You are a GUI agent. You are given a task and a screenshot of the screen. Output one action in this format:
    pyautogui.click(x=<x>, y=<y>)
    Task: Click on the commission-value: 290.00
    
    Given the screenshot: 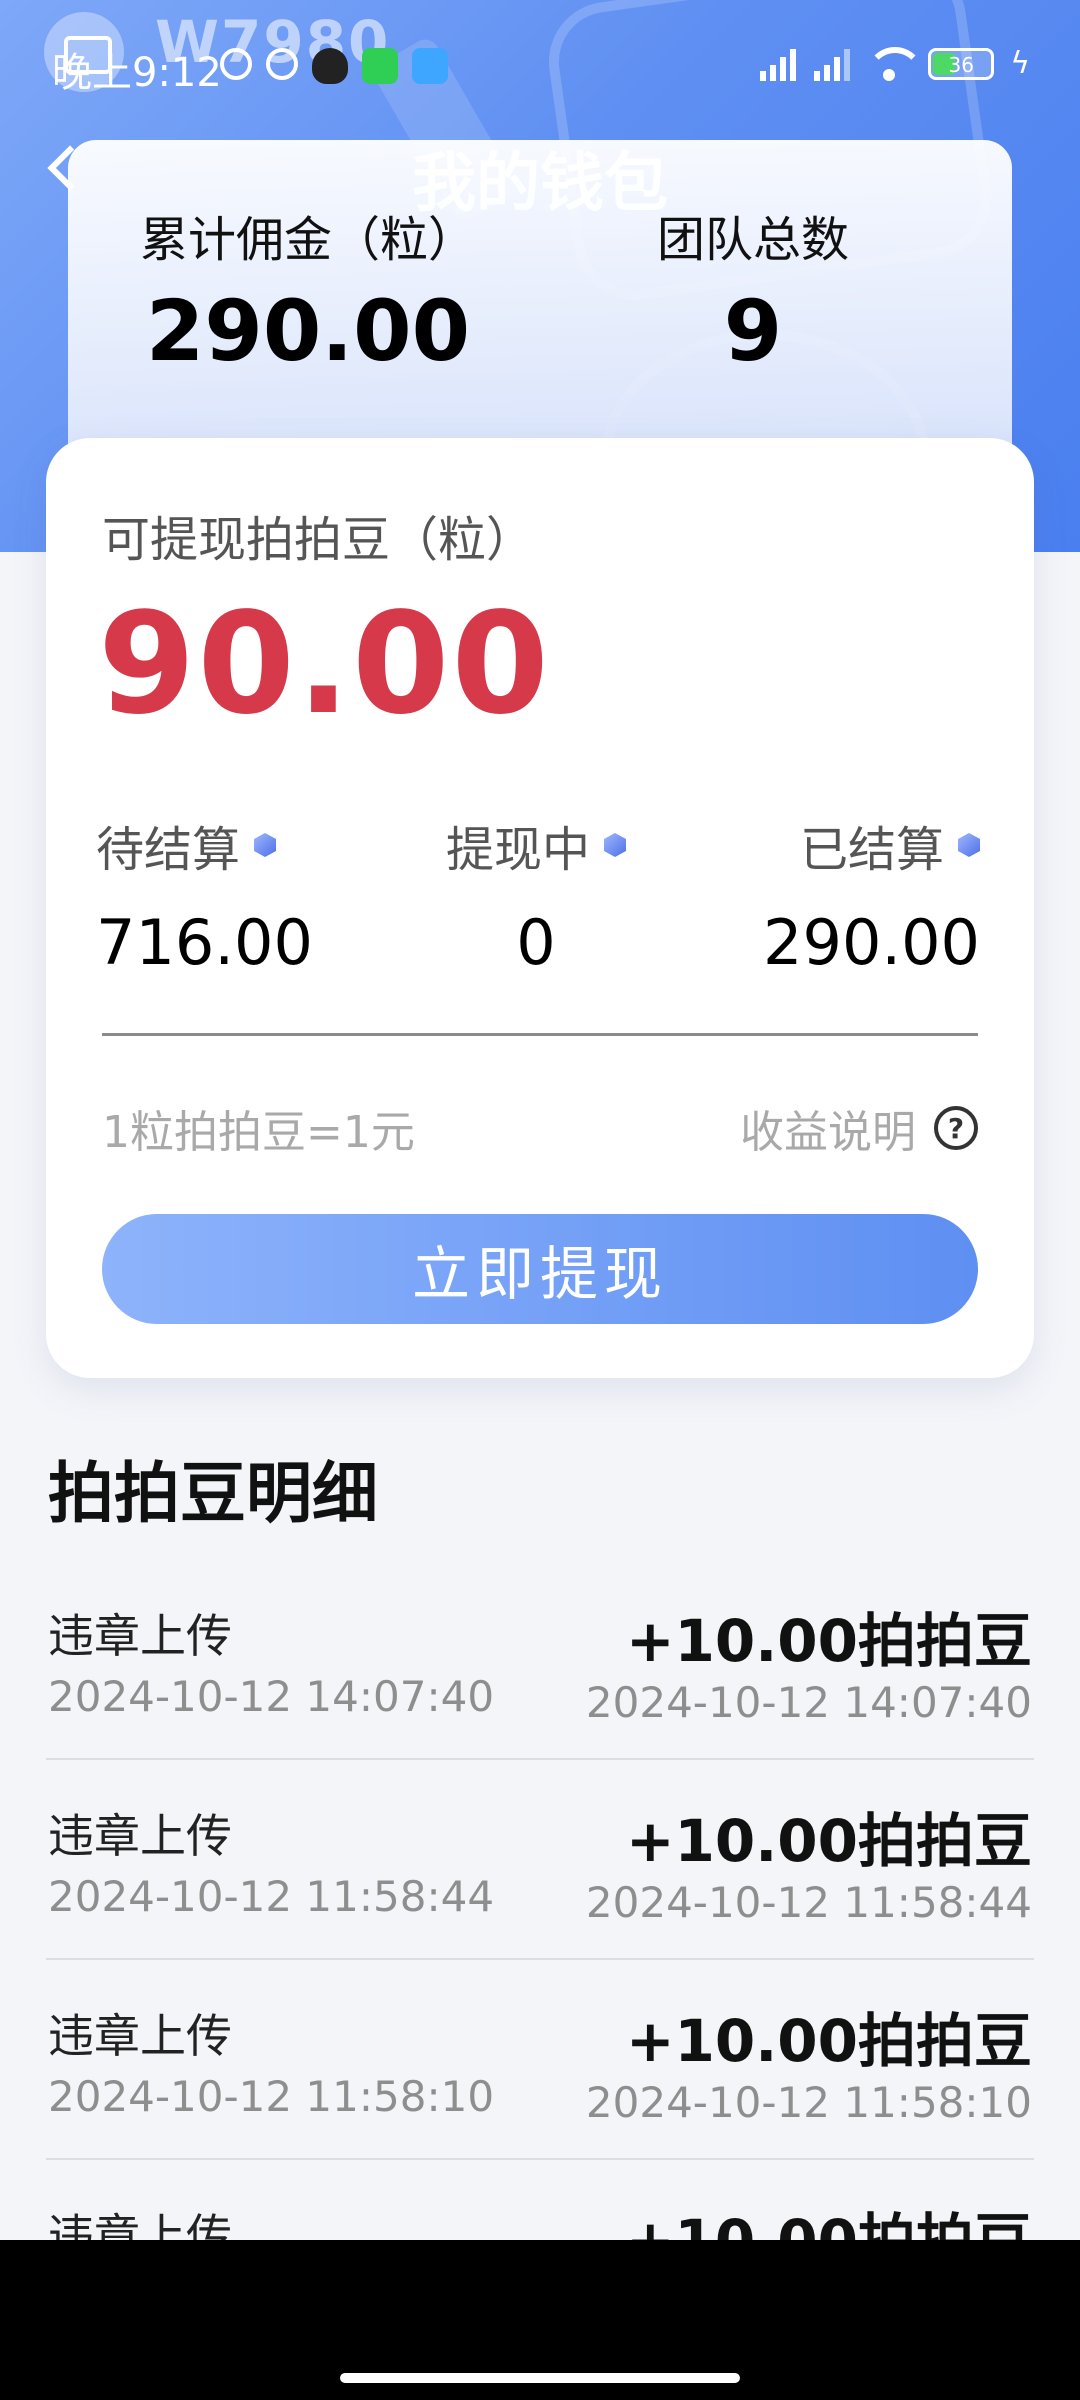 What is the action you would take?
    pyautogui.click(x=308, y=331)
    